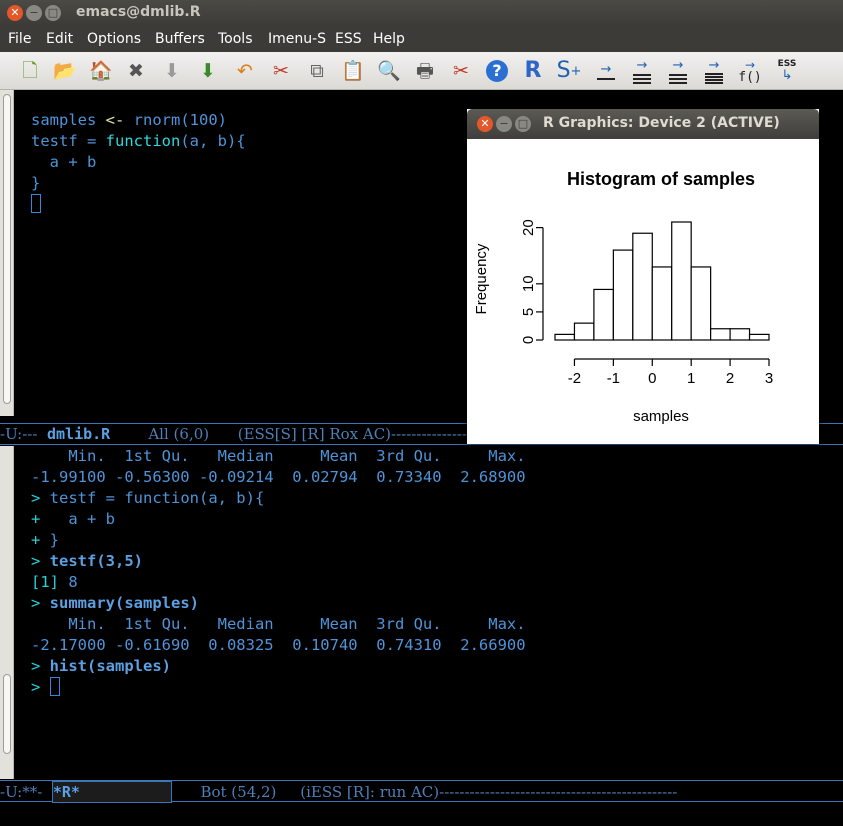 This screenshot has height=826, width=843. What do you see at coordinates (769, 378) in the screenshot?
I see `x-tick-label: 3` at bounding box center [769, 378].